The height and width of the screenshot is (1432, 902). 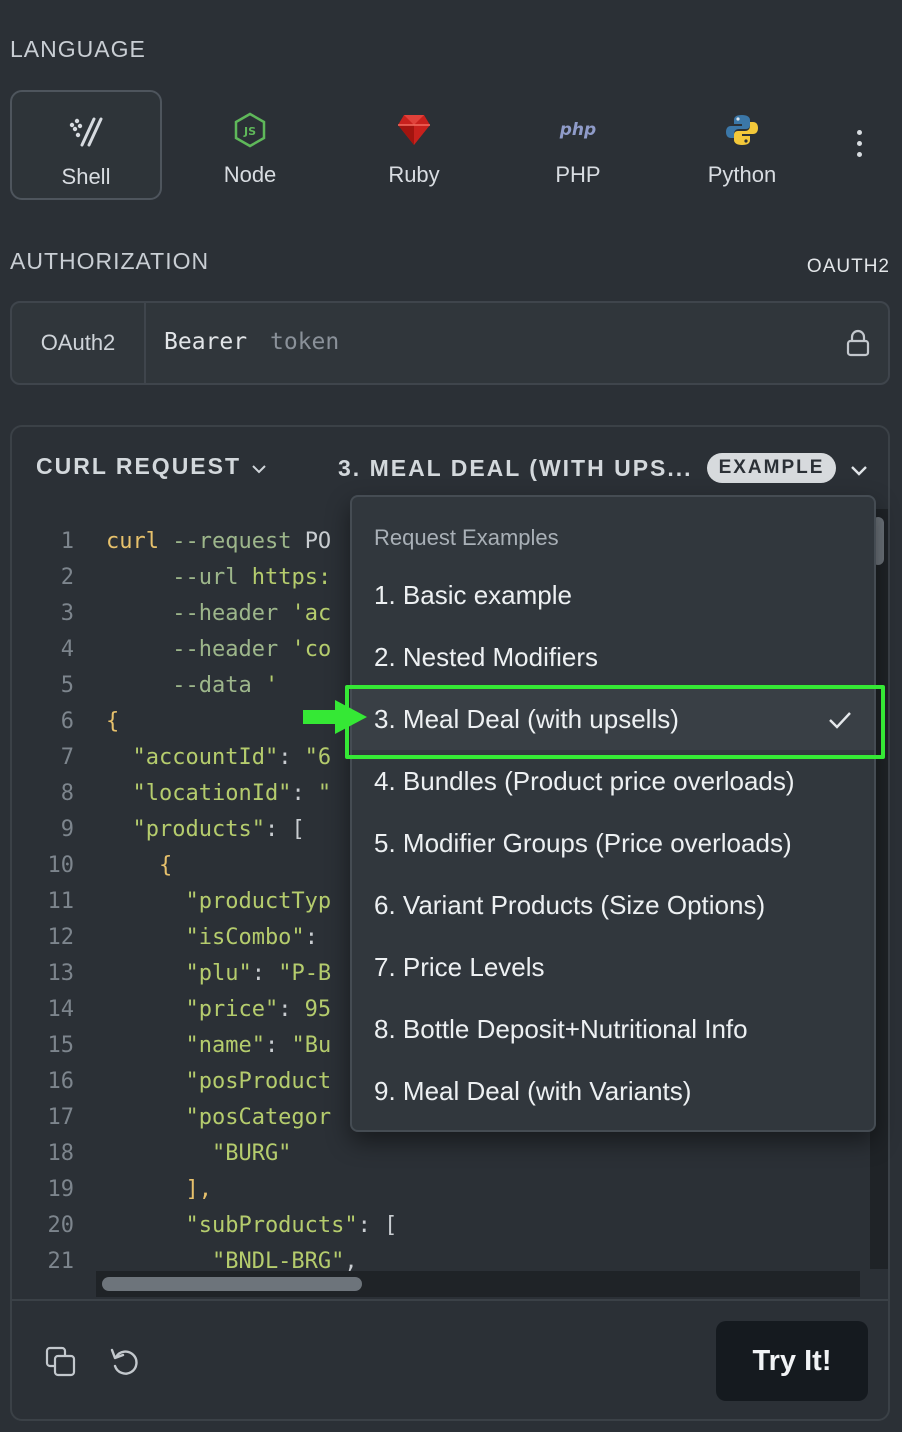 I want to click on menu-item-label: 9. Meal Deal (with Variants), so click(x=533, y=1090).